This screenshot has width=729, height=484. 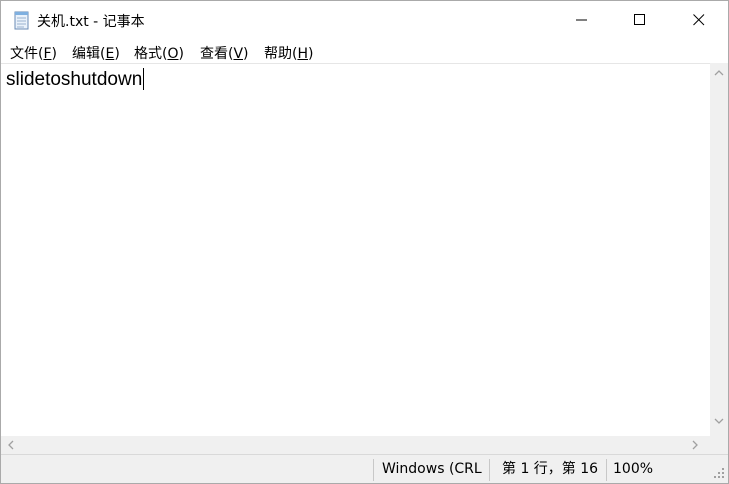 I want to click on minimize-icon, so click(x=581, y=20).